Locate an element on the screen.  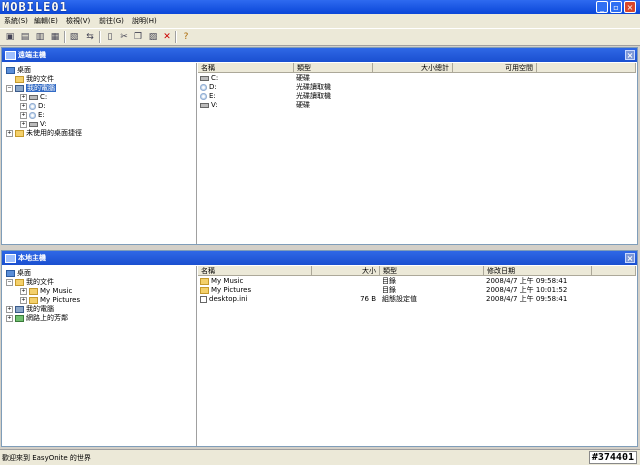
menu-help: 說明(H) is located at coordinates (144, 21).